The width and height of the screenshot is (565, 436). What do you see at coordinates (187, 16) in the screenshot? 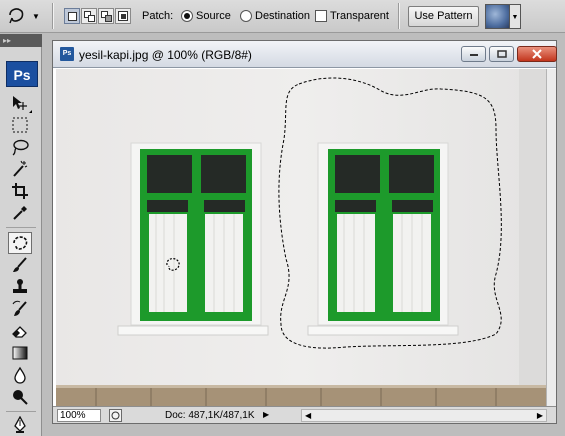
I see `source-radio` at bounding box center [187, 16].